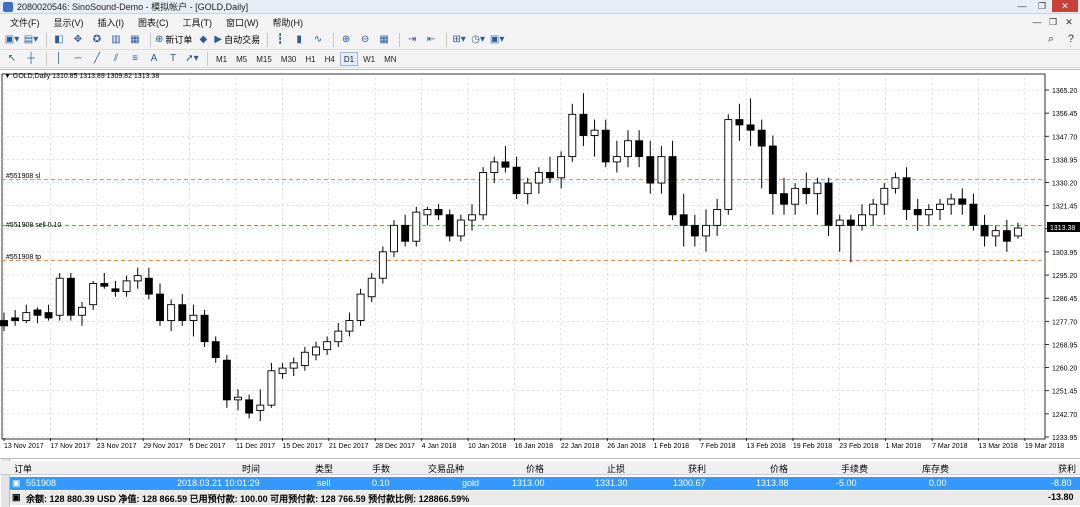 The image size is (1080, 507). What do you see at coordinates (203, 40) in the screenshot?
I see `meta-editor-icon: ◆` at bounding box center [203, 40].